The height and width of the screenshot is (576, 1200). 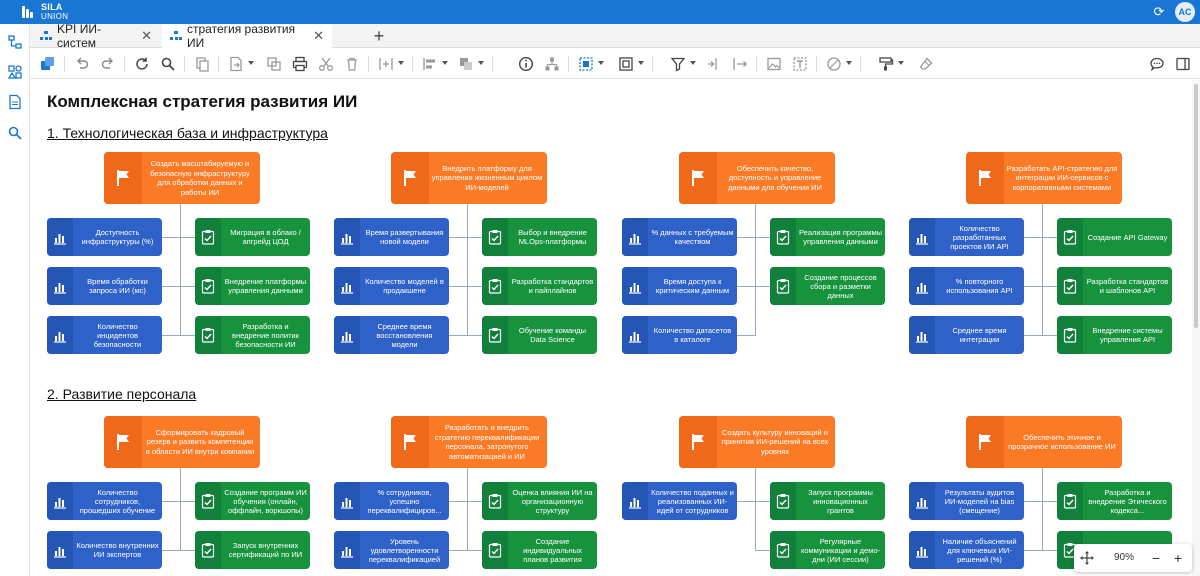 I want to click on task-node: Создание индивидуальных планов развития, so click(x=539, y=550).